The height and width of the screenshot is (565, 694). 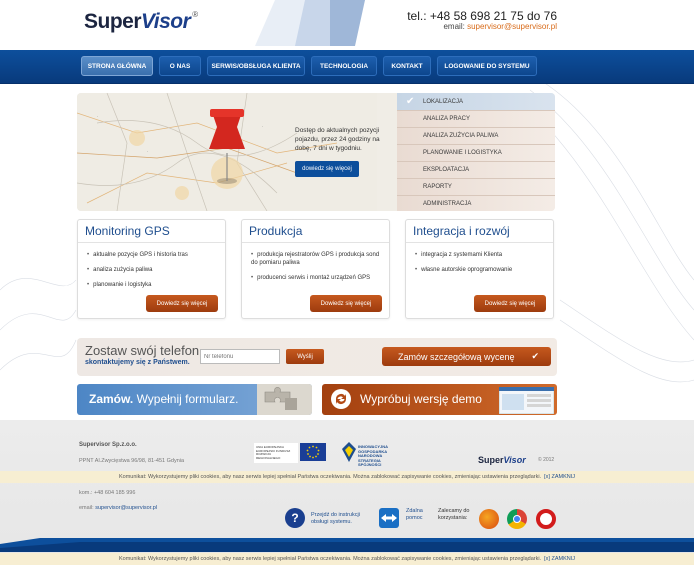 What do you see at coordinates (476, 203) in the screenshot?
I see `hero-menu-administracja: ADMINISTRACJA` at bounding box center [476, 203].